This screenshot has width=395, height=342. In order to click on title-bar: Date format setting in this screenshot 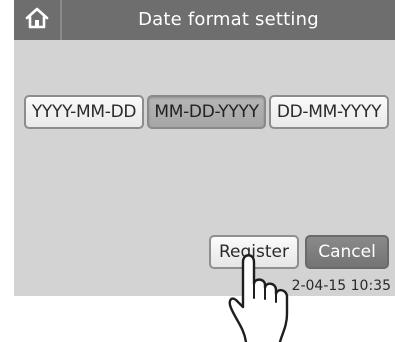, I will do `click(204, 20)`.